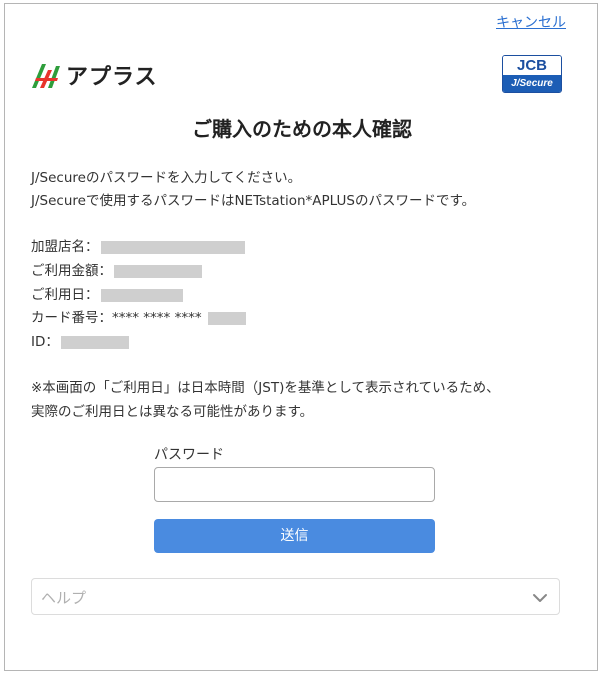 Image resolution: width=604 pixels, height=678 pixels. What do you see at coordinates (172, 247) in the screenshot?
I see `merchant-value-redacted` at bounding box center [172, 247].